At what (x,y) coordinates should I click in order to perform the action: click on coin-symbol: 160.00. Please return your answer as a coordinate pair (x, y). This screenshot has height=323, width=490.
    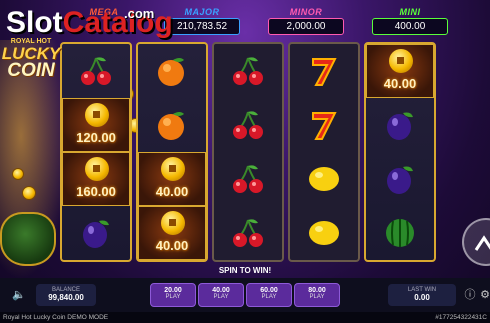
    Looking at the image, I should click on (96, 179).